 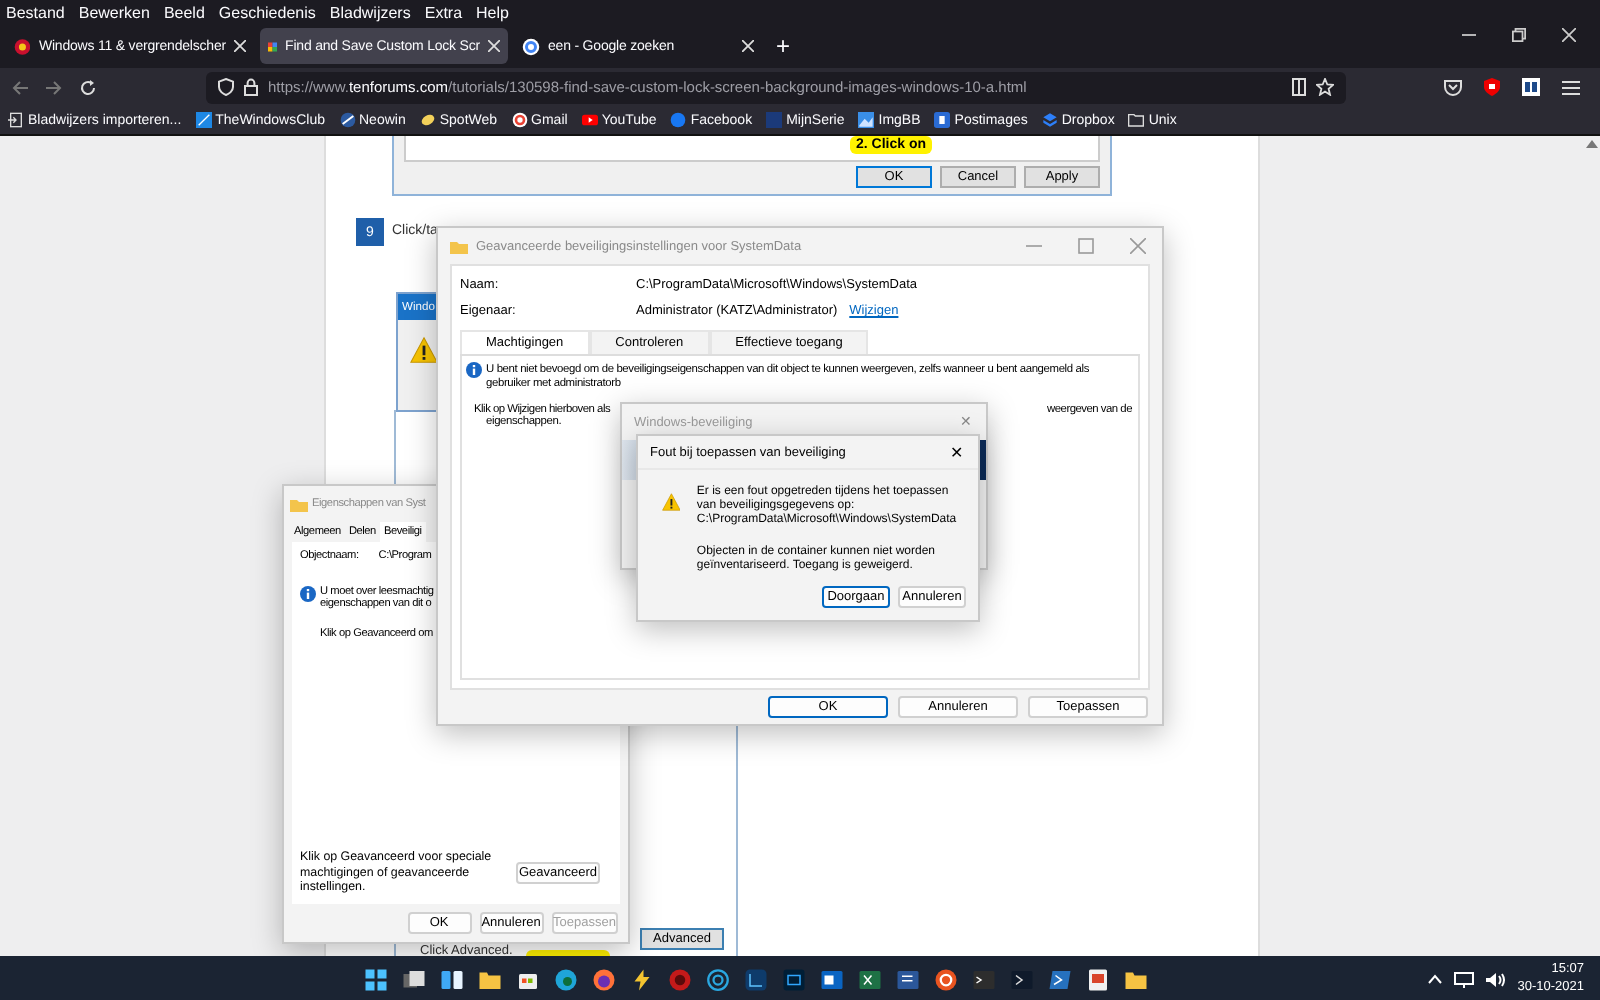 What do you see at coordinates (984, 979) in the screenshot?
I see `terminal-icon` at bounding box center [984, 979].